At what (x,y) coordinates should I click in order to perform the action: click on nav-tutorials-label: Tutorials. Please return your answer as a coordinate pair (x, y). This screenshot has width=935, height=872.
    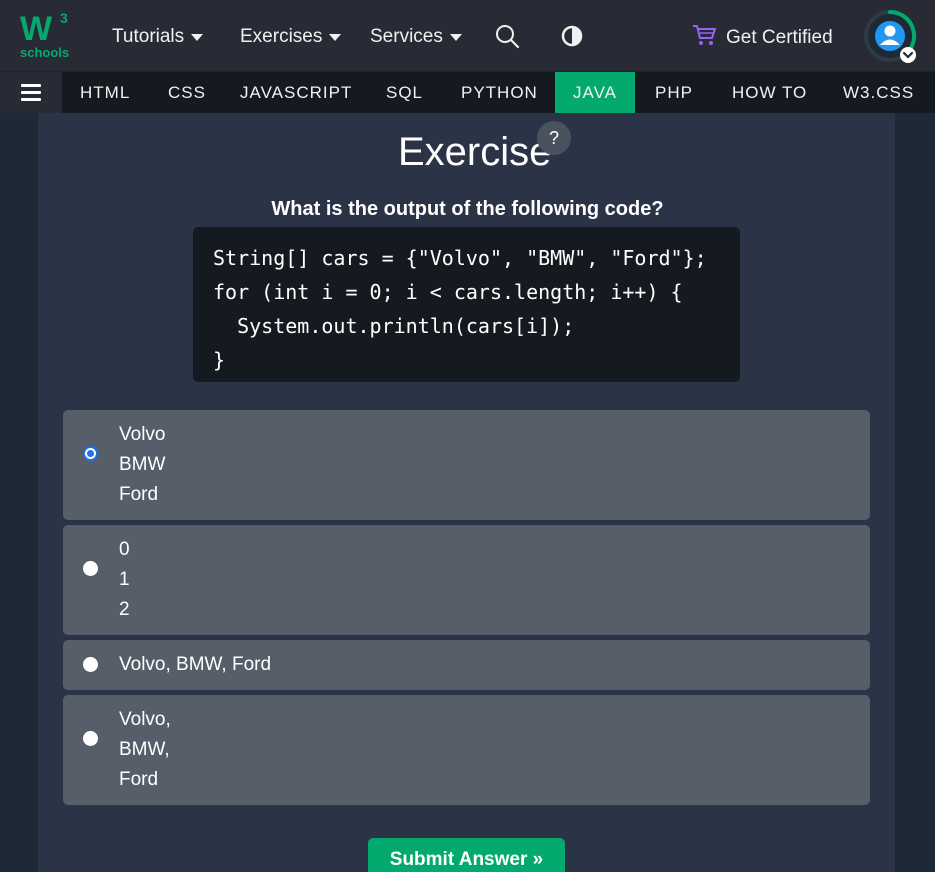
    Looking at the image, I should click on (148, 36).